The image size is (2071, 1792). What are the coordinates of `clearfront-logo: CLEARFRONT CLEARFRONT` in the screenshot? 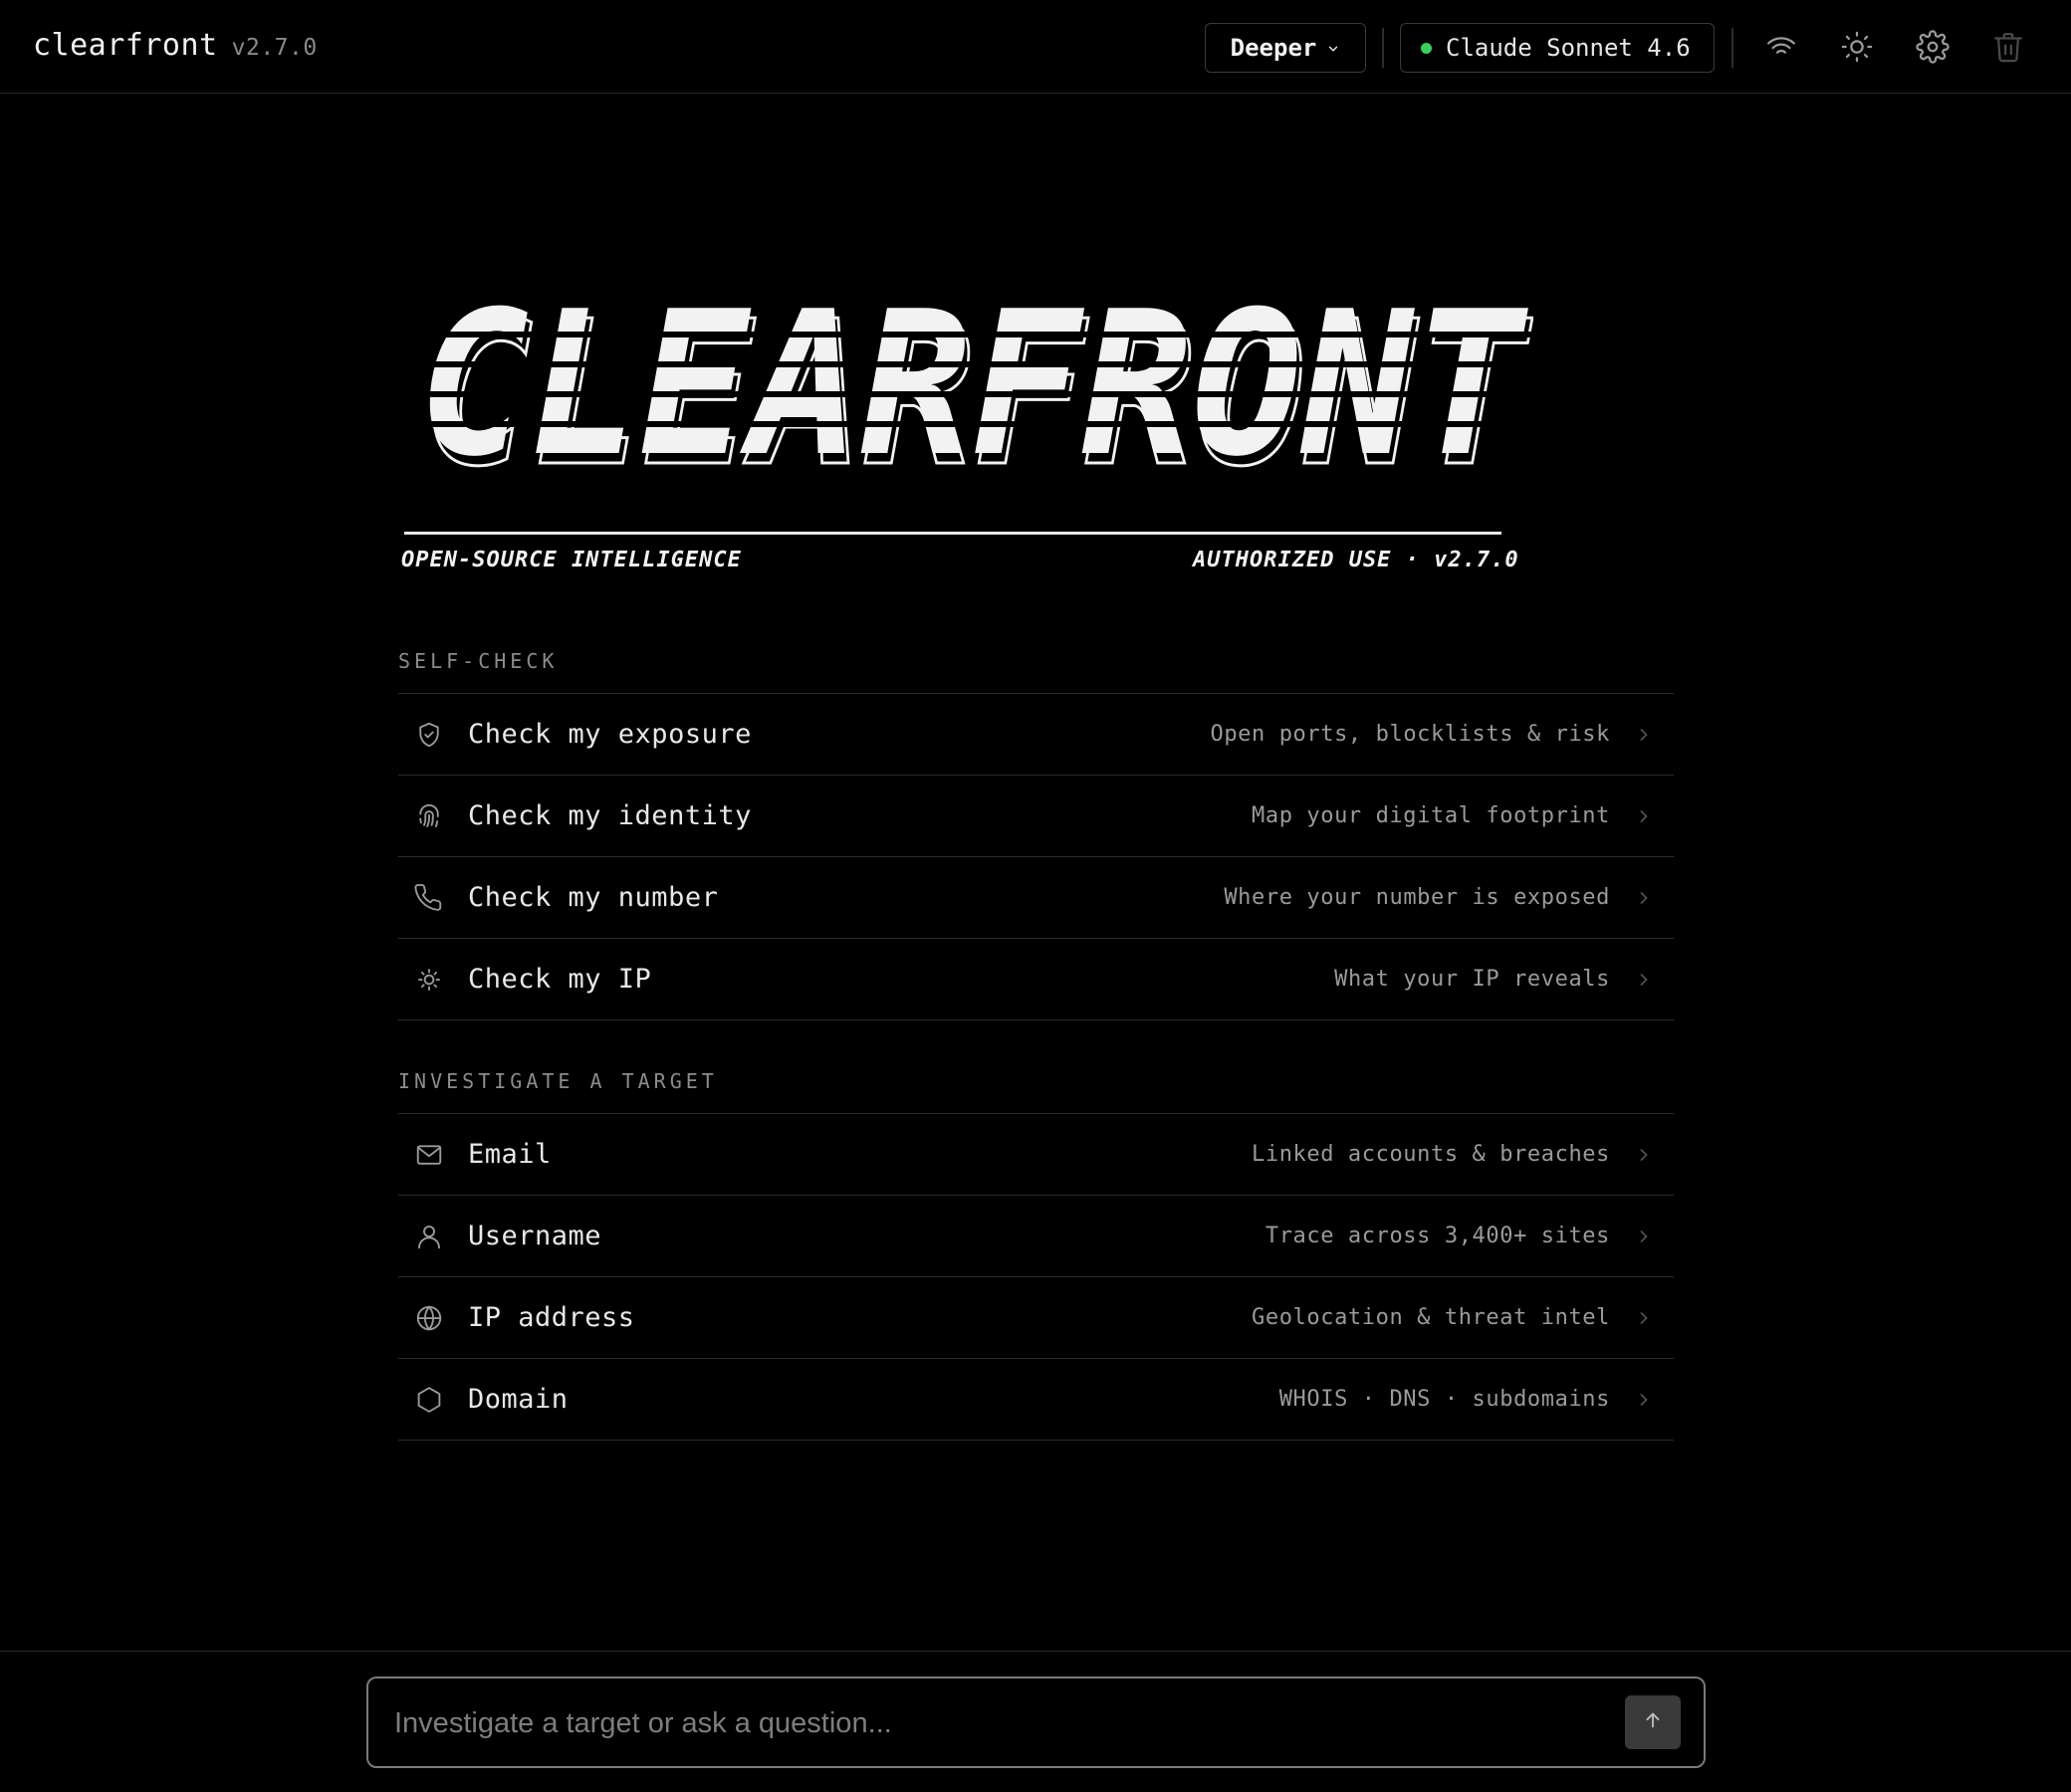 It's located at (976, 391).